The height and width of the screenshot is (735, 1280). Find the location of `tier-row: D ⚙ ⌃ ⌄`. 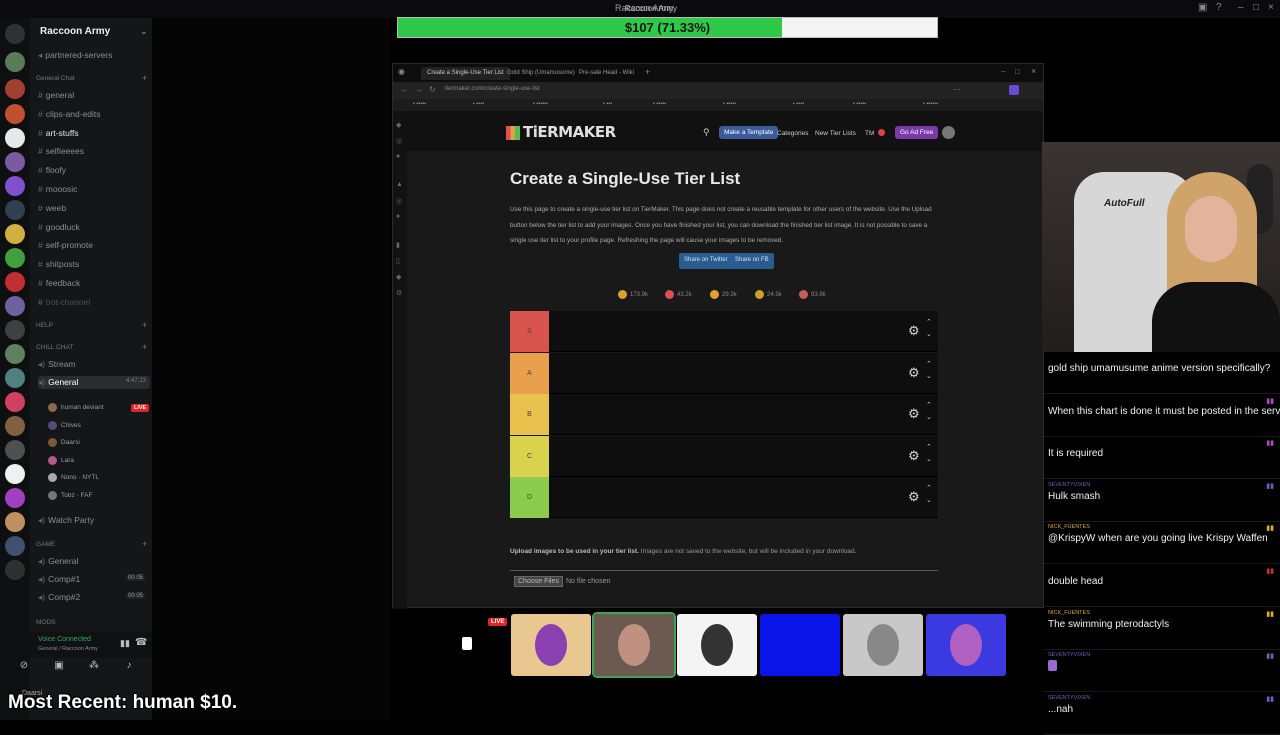

tier-row: D ⚙ ⌃ ⌄ is located at coordinates (724, 498).